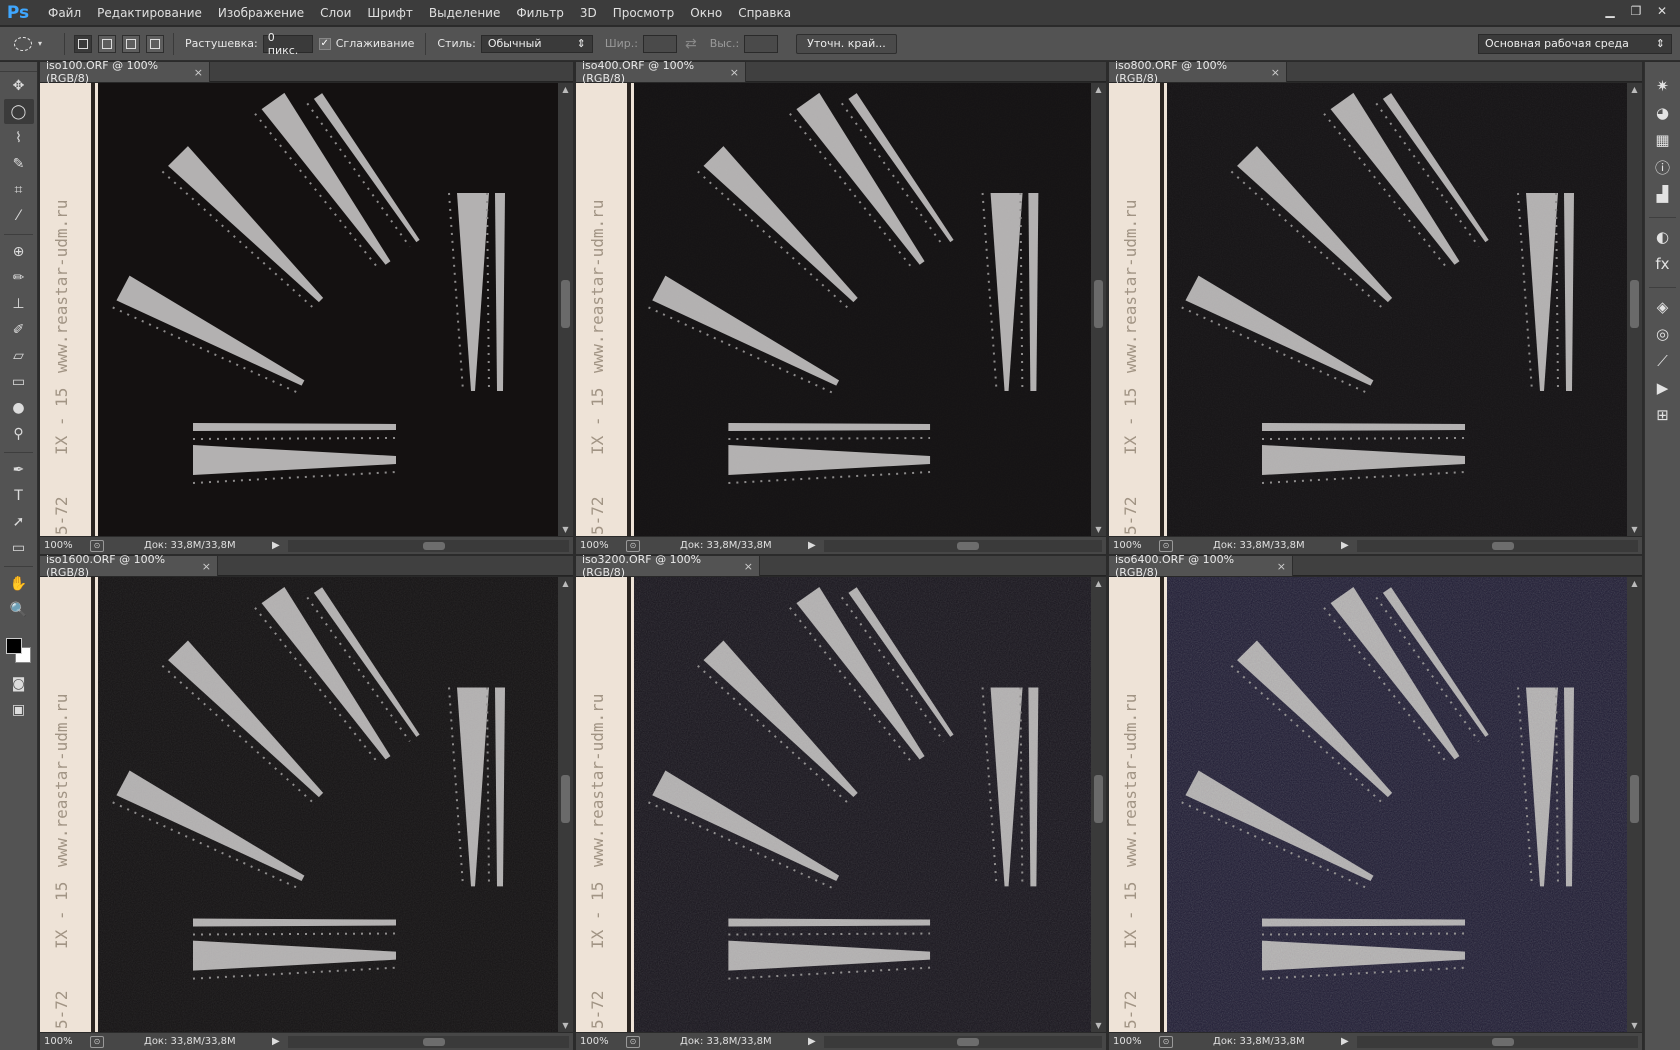 The image size is (1680, 1050). I want to click on menu-item: 3D, so click(588, 13).